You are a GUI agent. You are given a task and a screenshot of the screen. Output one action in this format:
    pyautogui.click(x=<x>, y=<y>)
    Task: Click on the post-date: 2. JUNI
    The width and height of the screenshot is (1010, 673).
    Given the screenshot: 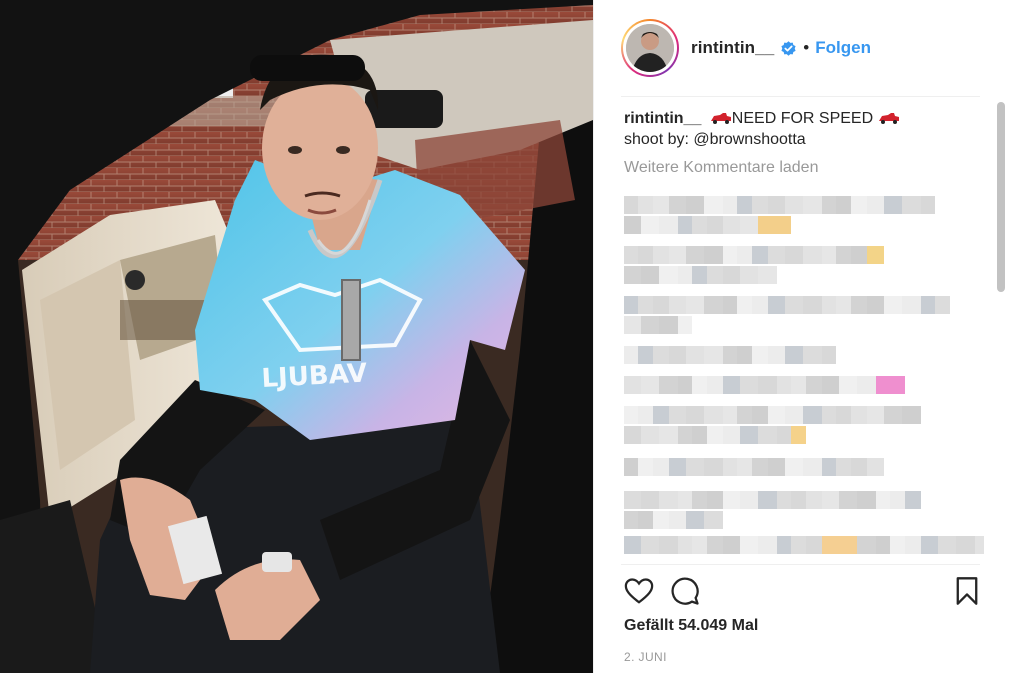 What is the action you would take?
    pyautogui.click(x=645, y=657)
    